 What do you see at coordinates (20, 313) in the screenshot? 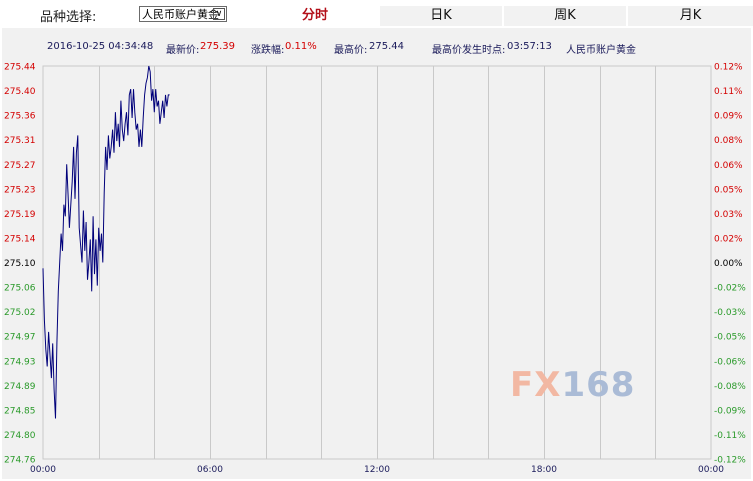
I see `y-tick-label-left: 275.02` at bounding box center [20, 313].